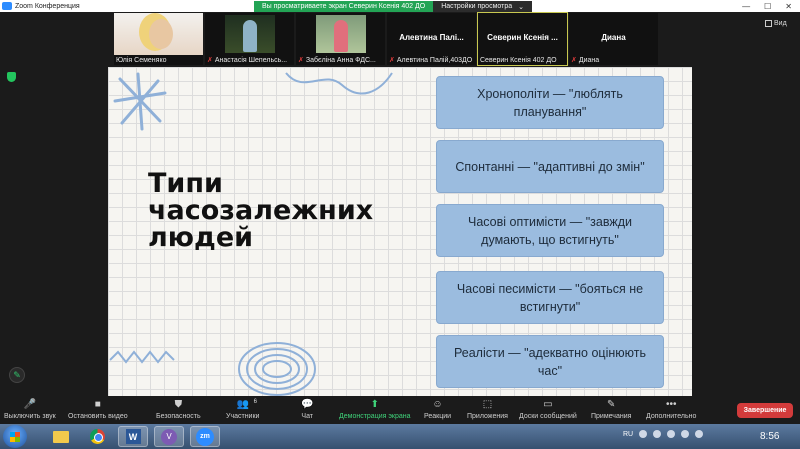  I want to click on view-button-label: Вид, so click(780, 23).